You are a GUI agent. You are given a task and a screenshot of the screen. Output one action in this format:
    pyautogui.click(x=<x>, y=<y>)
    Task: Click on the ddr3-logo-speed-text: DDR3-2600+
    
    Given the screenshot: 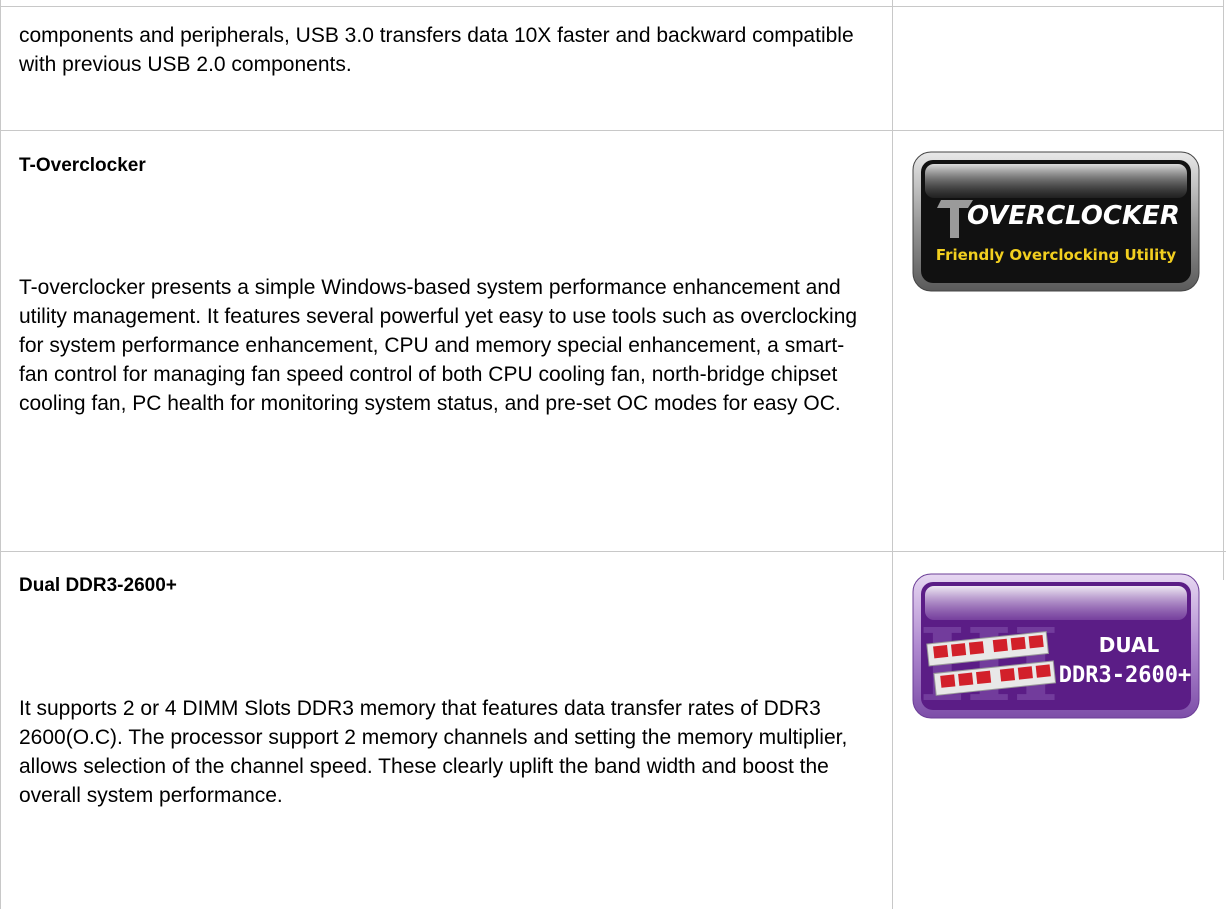 What is the action you would take?
    pyautogui.click(x=1125, y=675)
    